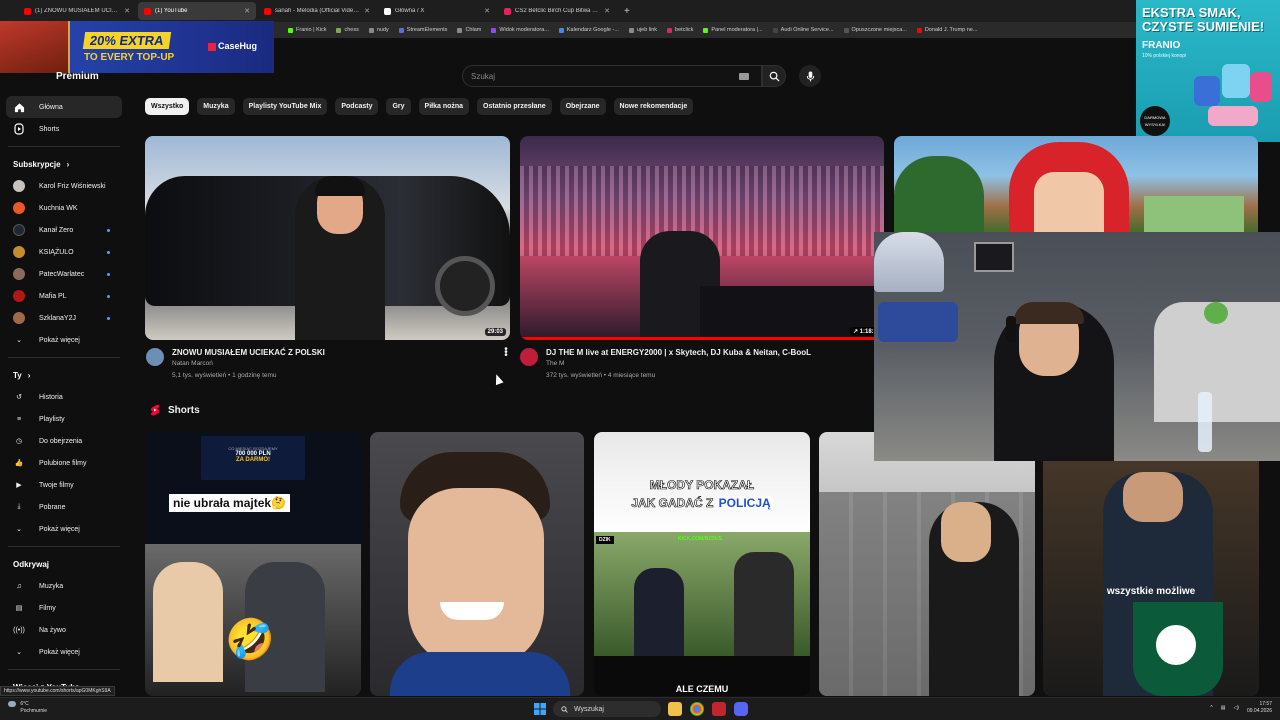 Image resolution: width=1280 pixels, height=720 pixels. Describe the element at coordinates (627, 11) in the screenshot. I see `new-tab-icon: +` at that location.